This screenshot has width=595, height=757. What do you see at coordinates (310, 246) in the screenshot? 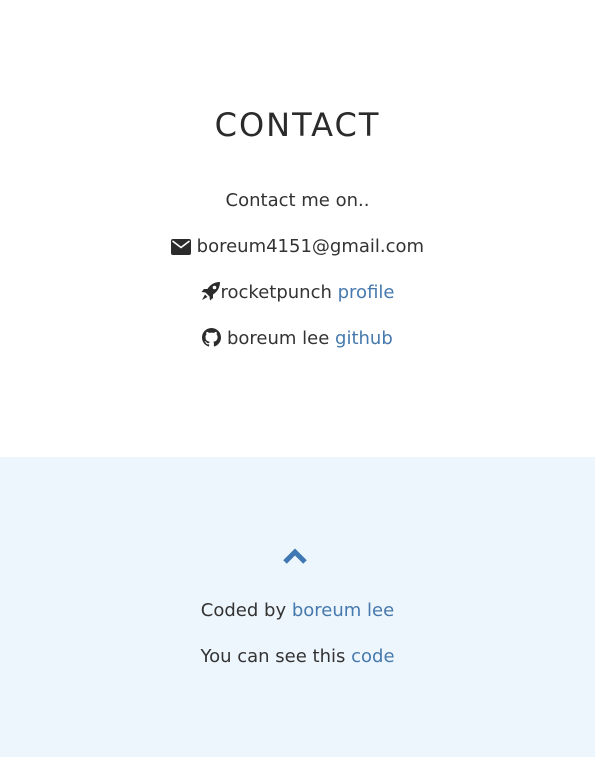
I see `email-address: boreum4151@gmail.com` at bounding box center [310, 246].